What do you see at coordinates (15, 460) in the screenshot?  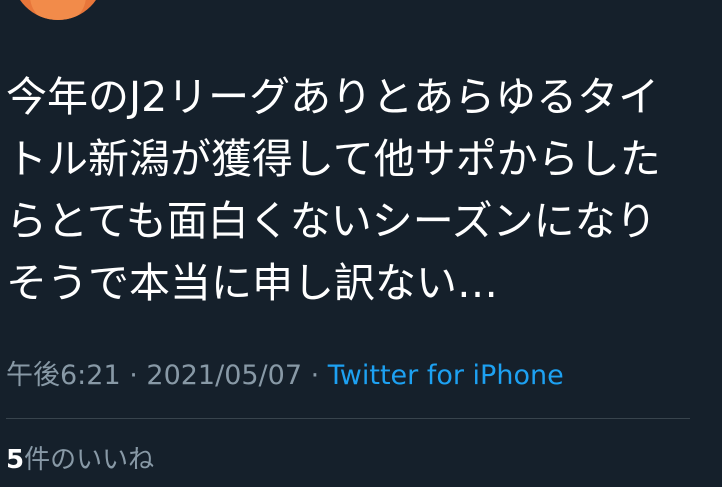 I see `likes-count: 5` at bounding box center [15, 460].